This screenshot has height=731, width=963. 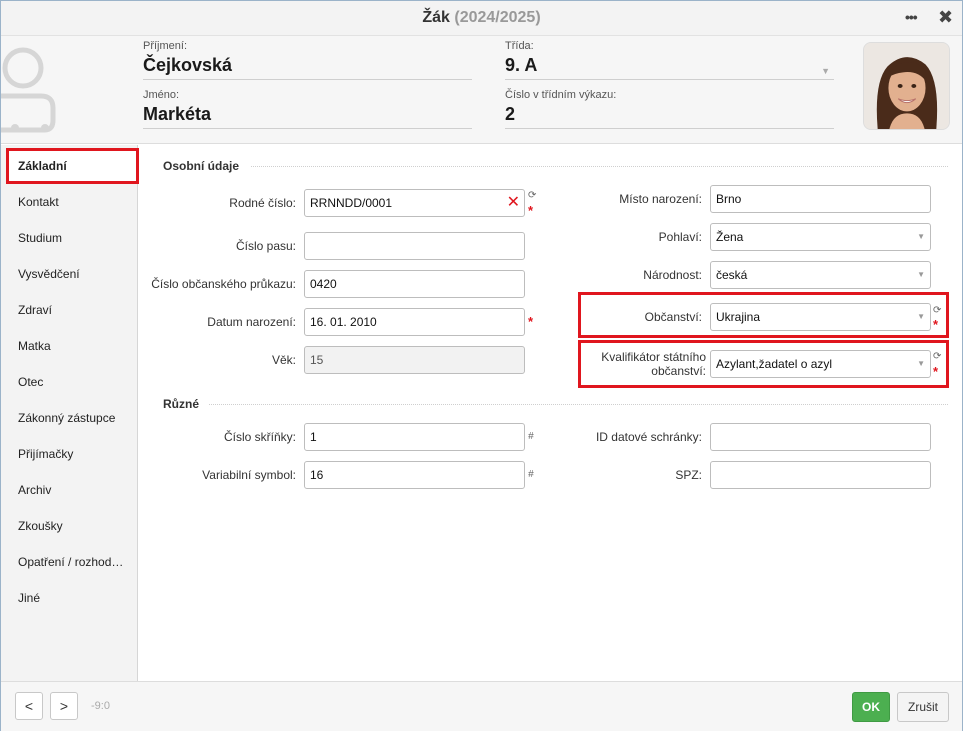 I want to click on sidebar-item-otec: Otec, so click(x=69, y=382).